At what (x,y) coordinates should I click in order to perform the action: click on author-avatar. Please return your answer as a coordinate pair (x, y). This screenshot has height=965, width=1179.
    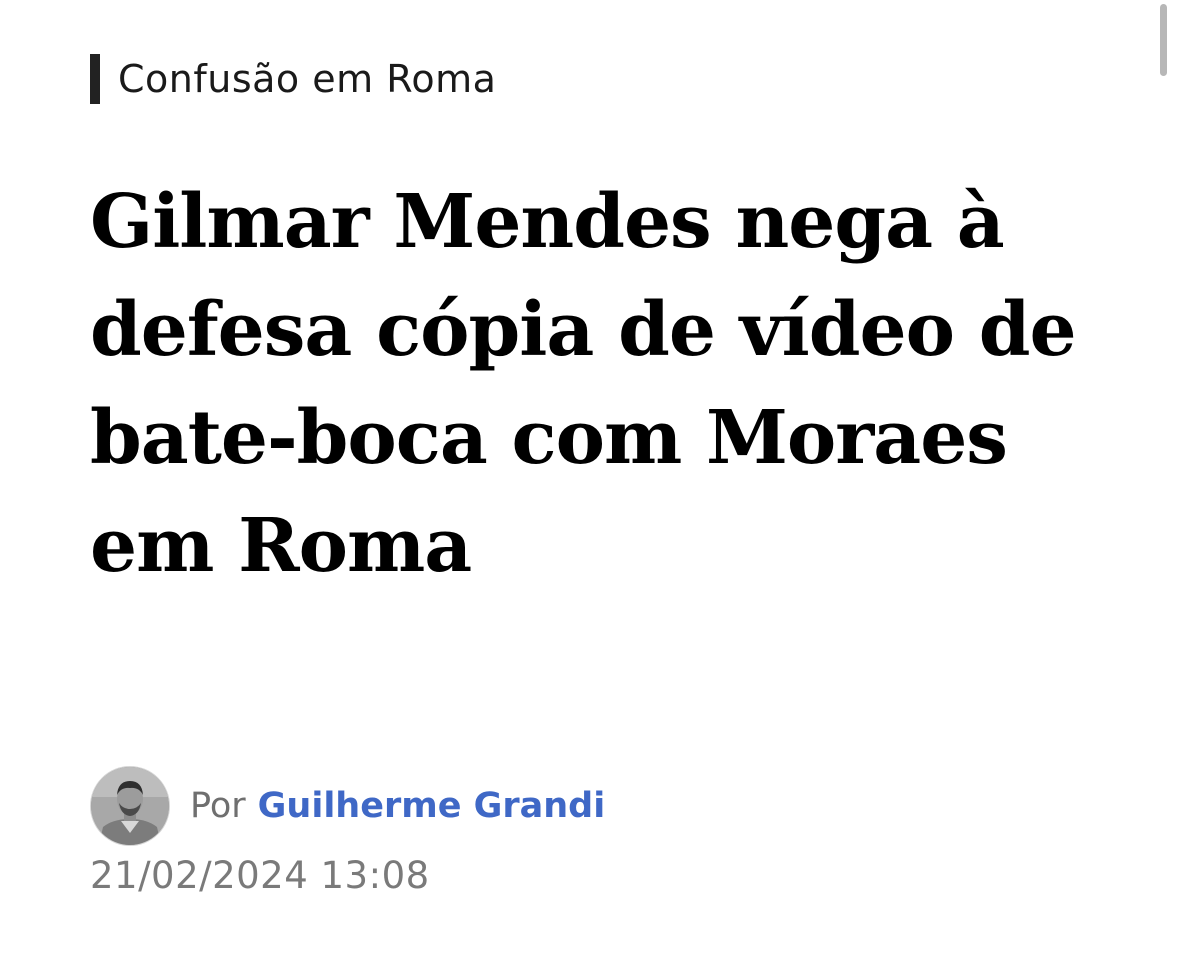
    Looking at the image, I should click on (130, 806).